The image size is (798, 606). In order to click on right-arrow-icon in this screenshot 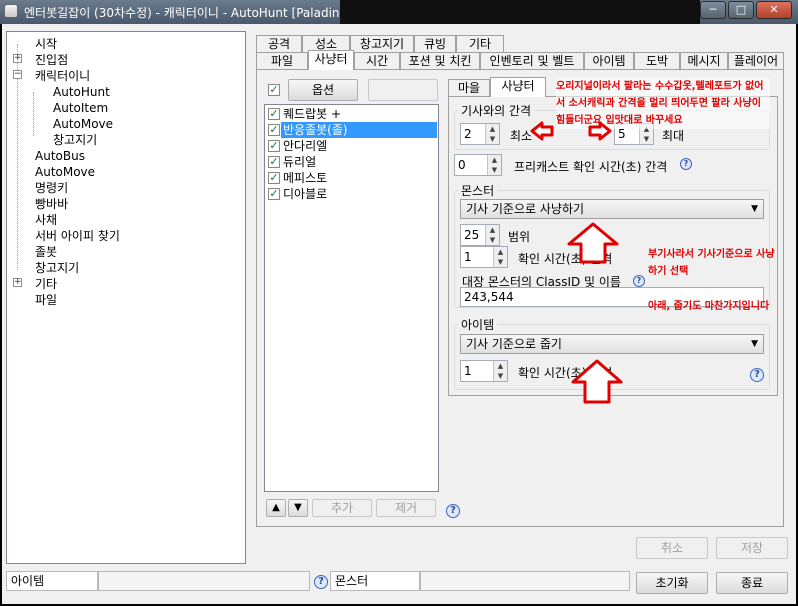, I will do `click(600, 131)`.